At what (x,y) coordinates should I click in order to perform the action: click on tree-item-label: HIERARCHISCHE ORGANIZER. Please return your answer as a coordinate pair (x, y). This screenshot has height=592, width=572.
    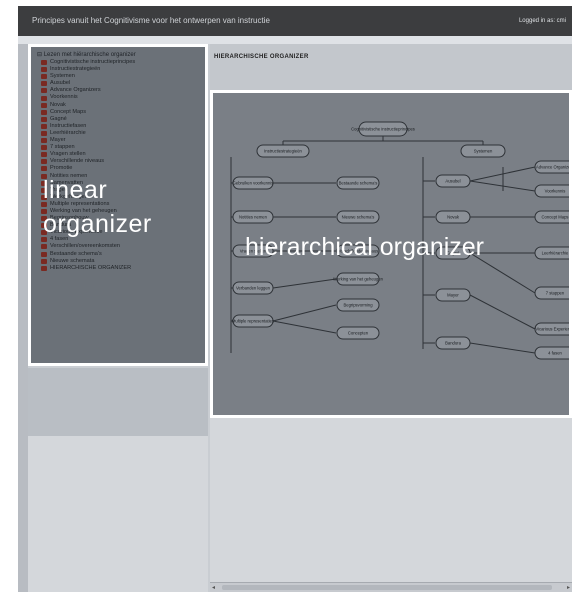
    Looking at the image, I should click on (91, 267).